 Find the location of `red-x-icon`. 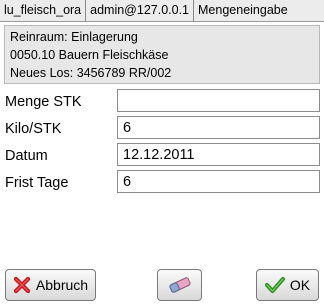

red-x-icon is located at coordinates (22, 285).